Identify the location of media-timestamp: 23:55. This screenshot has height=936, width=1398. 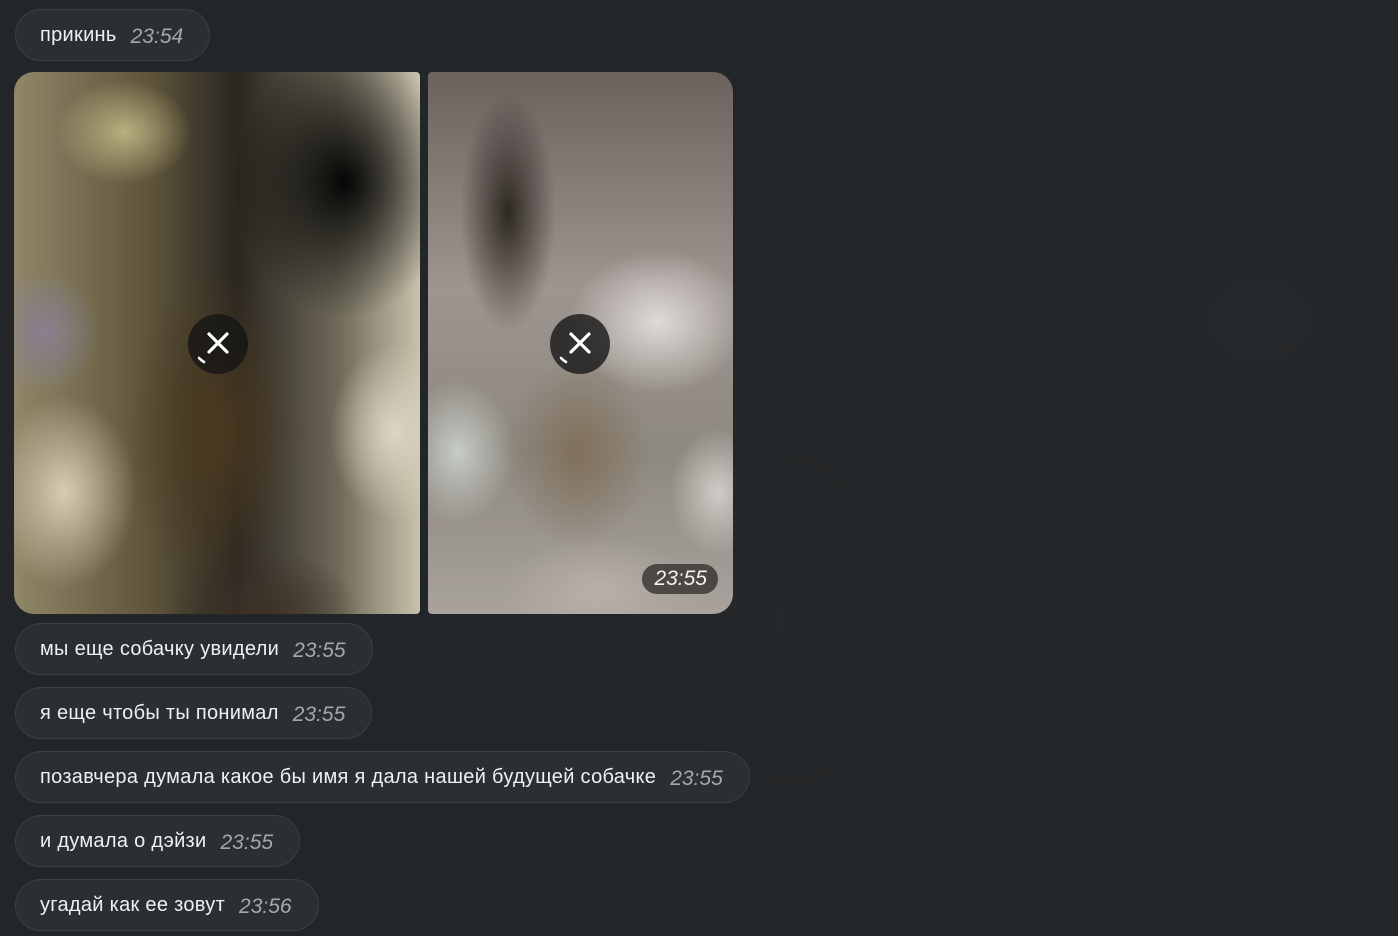
(680, 579).